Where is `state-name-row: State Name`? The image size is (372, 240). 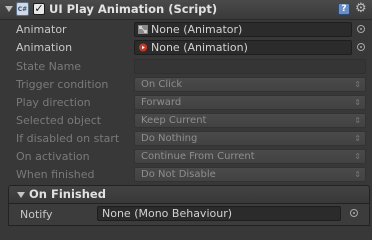 state-name-row: State Name is located at coordinates (186, 67).